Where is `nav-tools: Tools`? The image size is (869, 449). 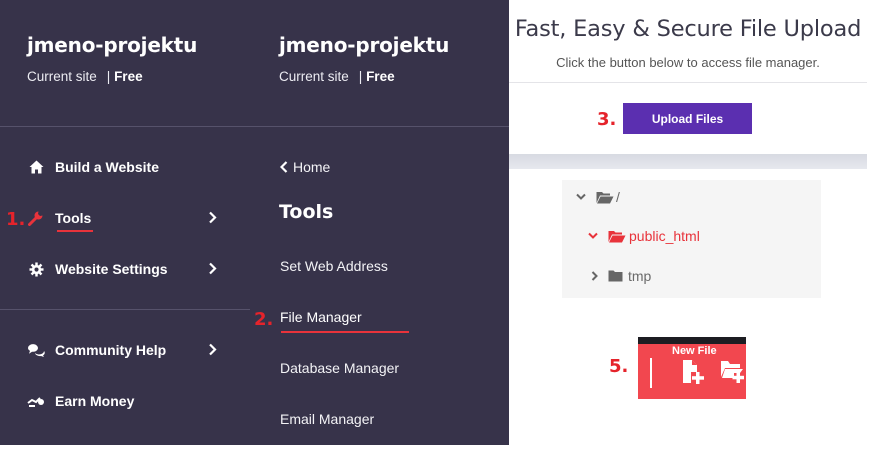 nav-tools: Tools is located at coordinates (122, 218).